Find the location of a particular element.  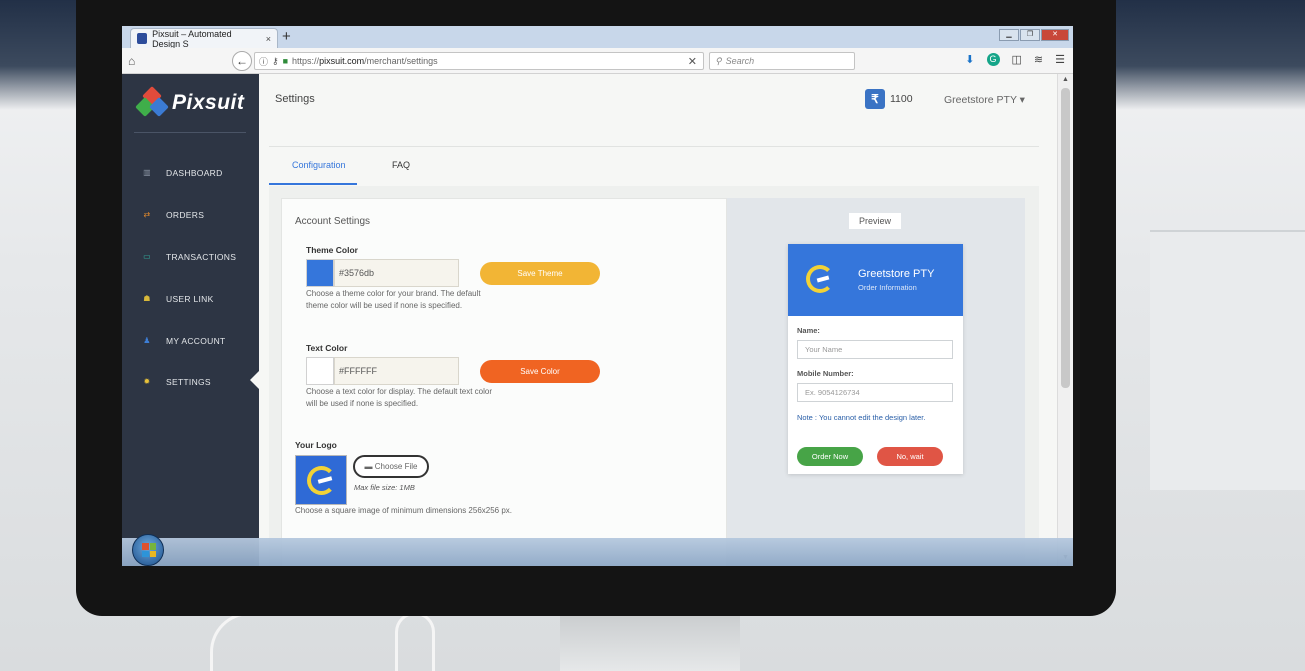

sidebar-item-dashboard: ▥ DASHBOARD is located at coordinates (182, 173).